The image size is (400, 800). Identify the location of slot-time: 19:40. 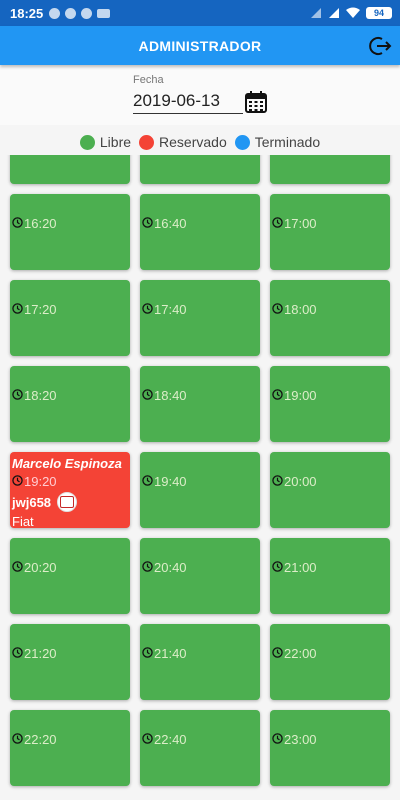
(164, 481).